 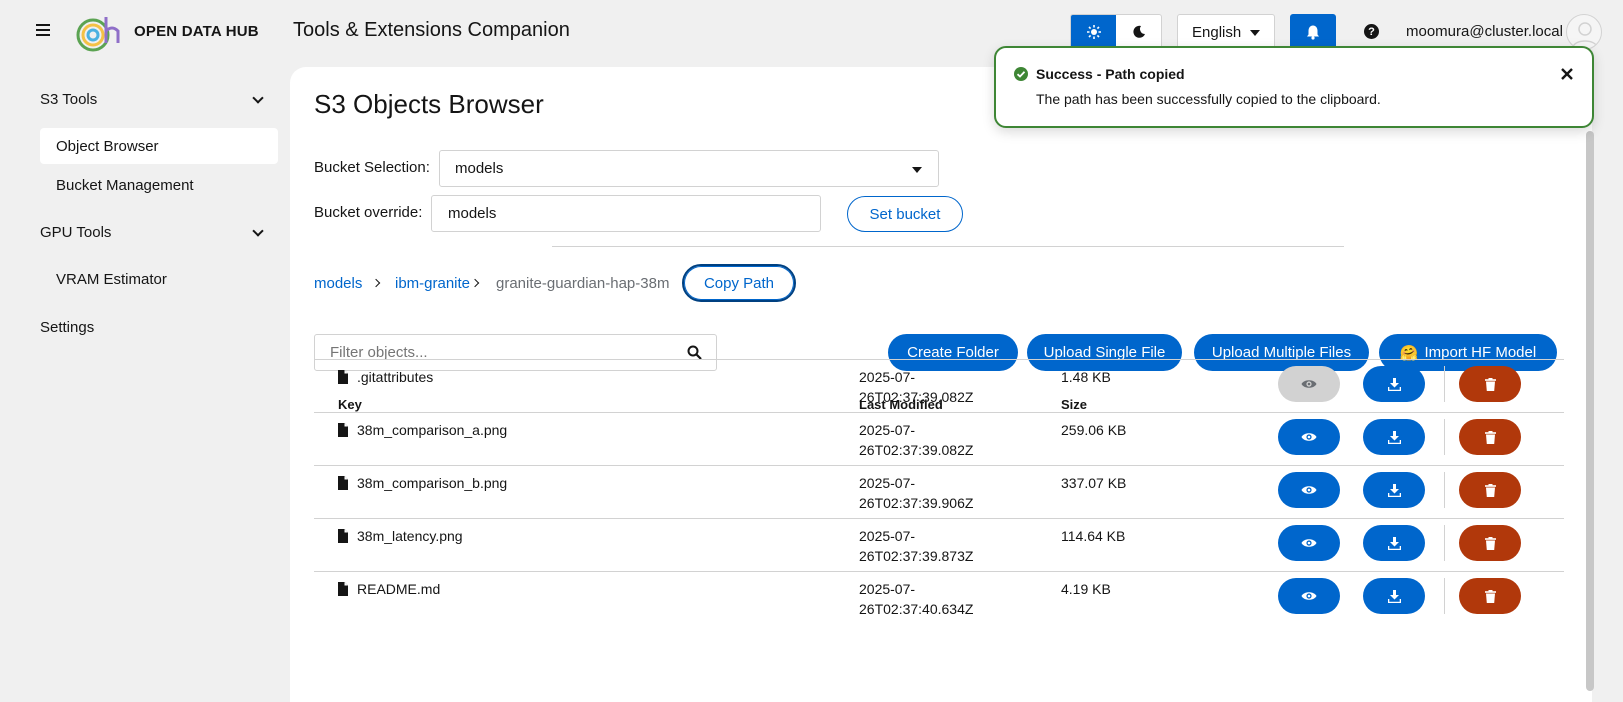 What do you see at coordinates (1086, 377) in the screenshot?
I see `object-size: 1.48 KB` at bounding box center [1086, 377].